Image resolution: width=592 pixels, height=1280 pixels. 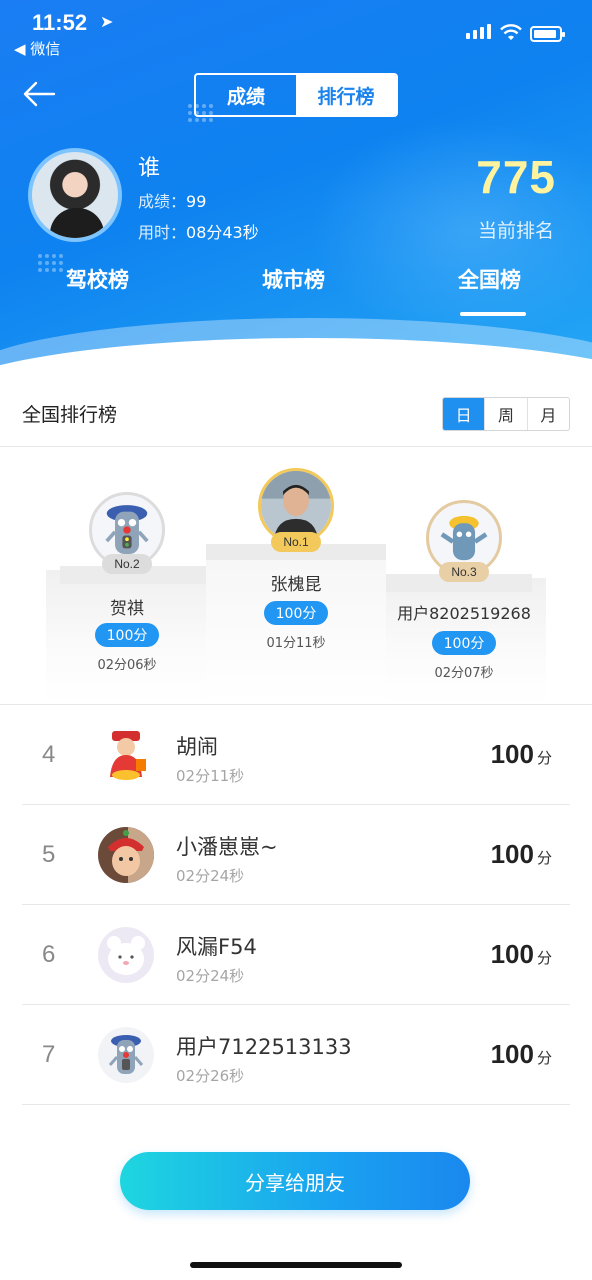 What do you see at coordinates (162, 201) in the screenshot?
I see `my-score-label: 成绩：` at bounding box center [162, 201].